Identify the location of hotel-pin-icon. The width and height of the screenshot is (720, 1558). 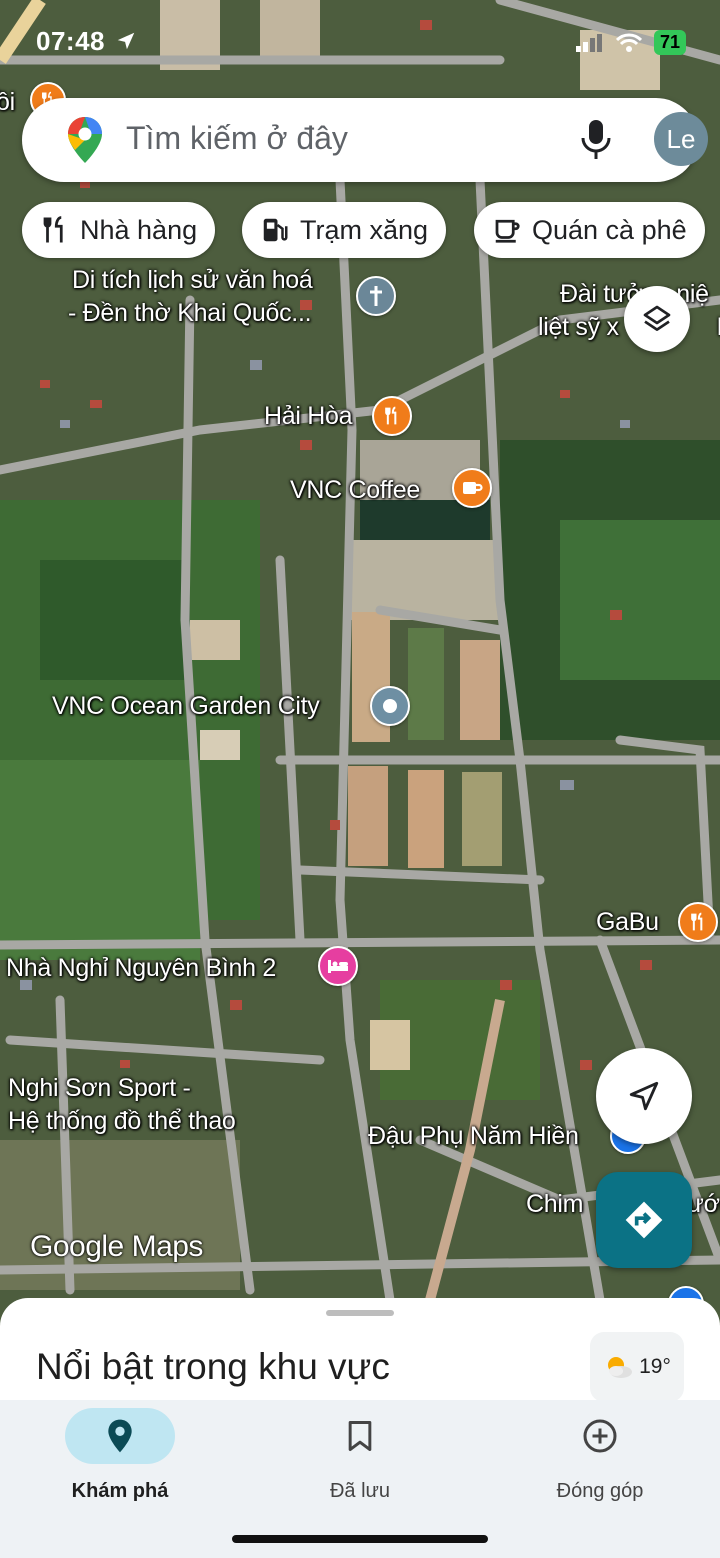
(338, 966).